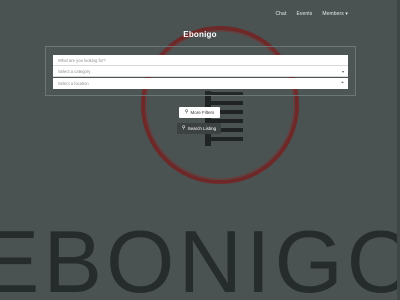 The image size is (400, 300). What do you see at coordinates (200, 83) in the screenshot?
I see `location-input: Select a location ⌖` at bounding box center [200, 83].